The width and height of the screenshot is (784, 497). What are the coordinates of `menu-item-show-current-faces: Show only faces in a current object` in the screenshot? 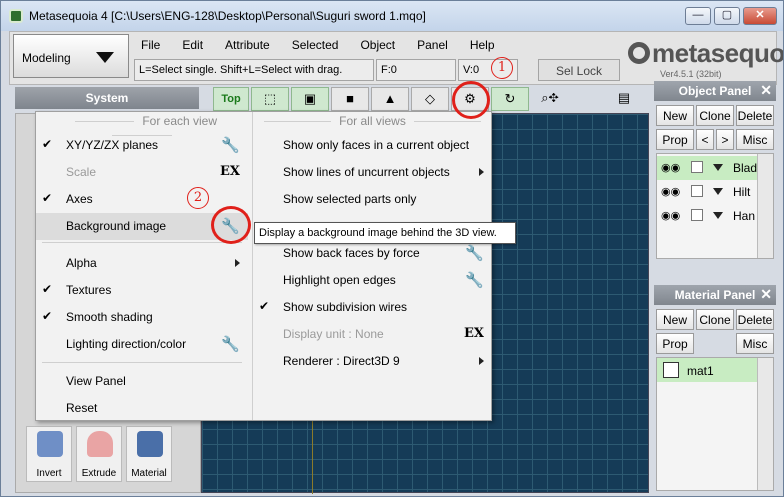 It's located at (372, 145).